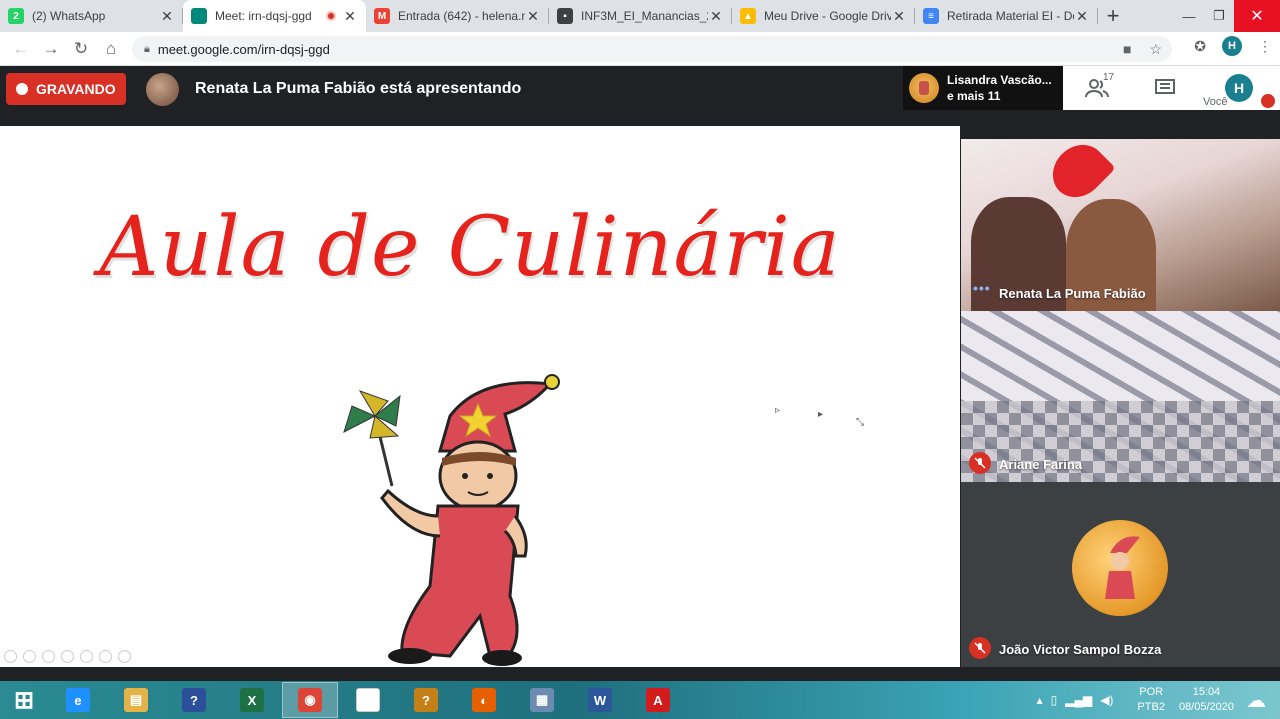 This screenshot has width=1280, height=719. I want to click on meet-icon, so click(199, 16).